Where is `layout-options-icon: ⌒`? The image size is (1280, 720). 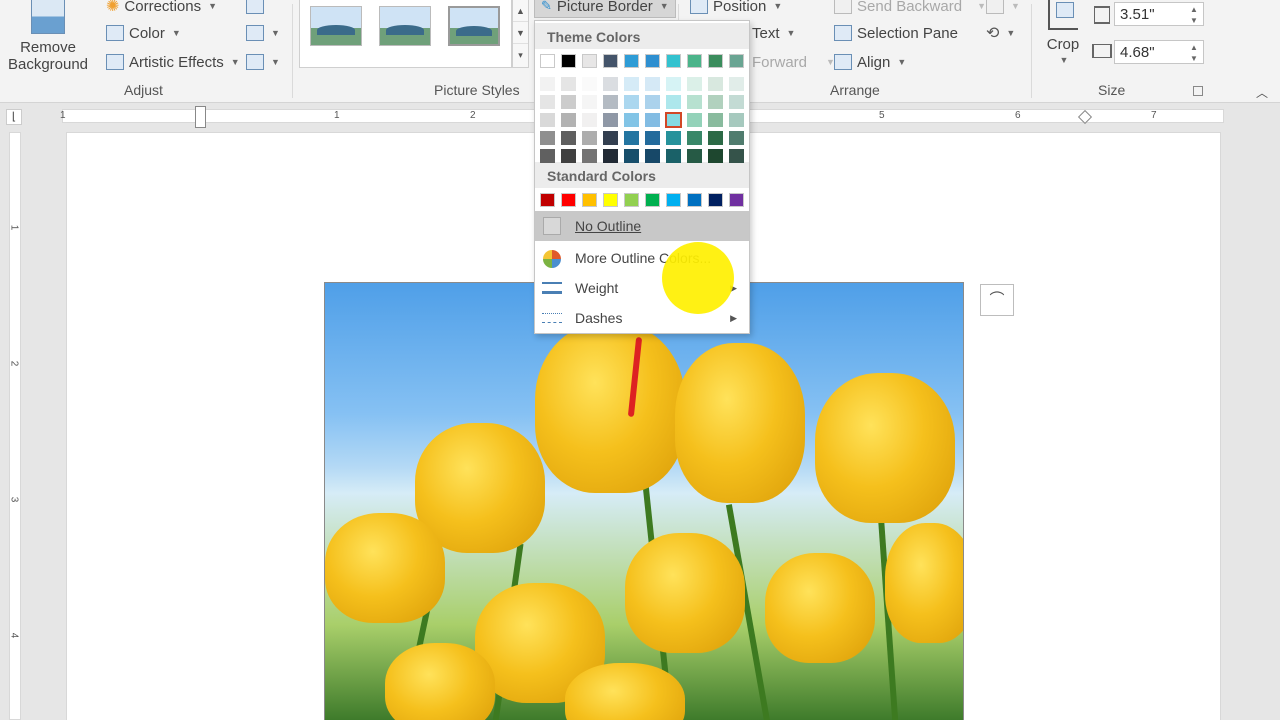
layout-options-icon: ⌒ is located at coordinates (997, 300).